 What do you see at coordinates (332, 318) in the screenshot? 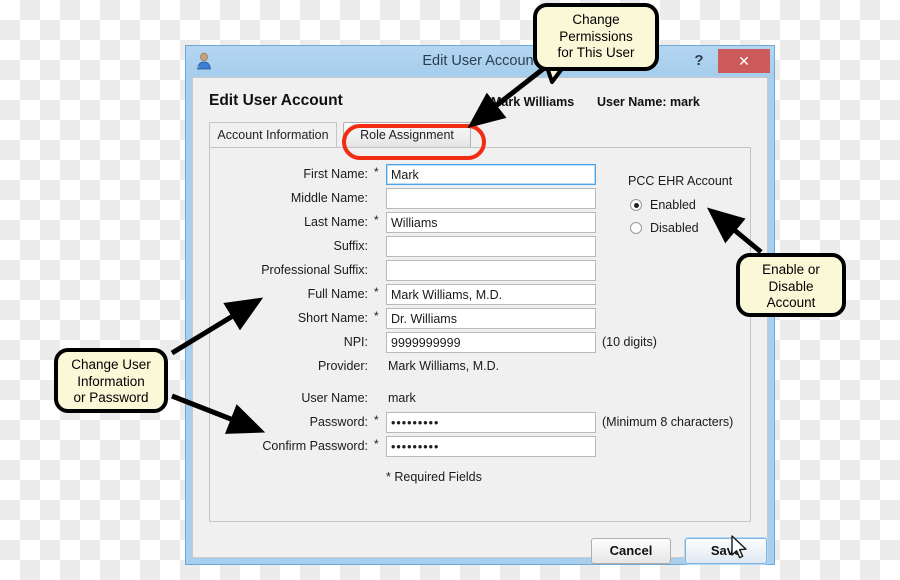
I see `label-short-name: Short Name:` at bounding box center [332, 318].